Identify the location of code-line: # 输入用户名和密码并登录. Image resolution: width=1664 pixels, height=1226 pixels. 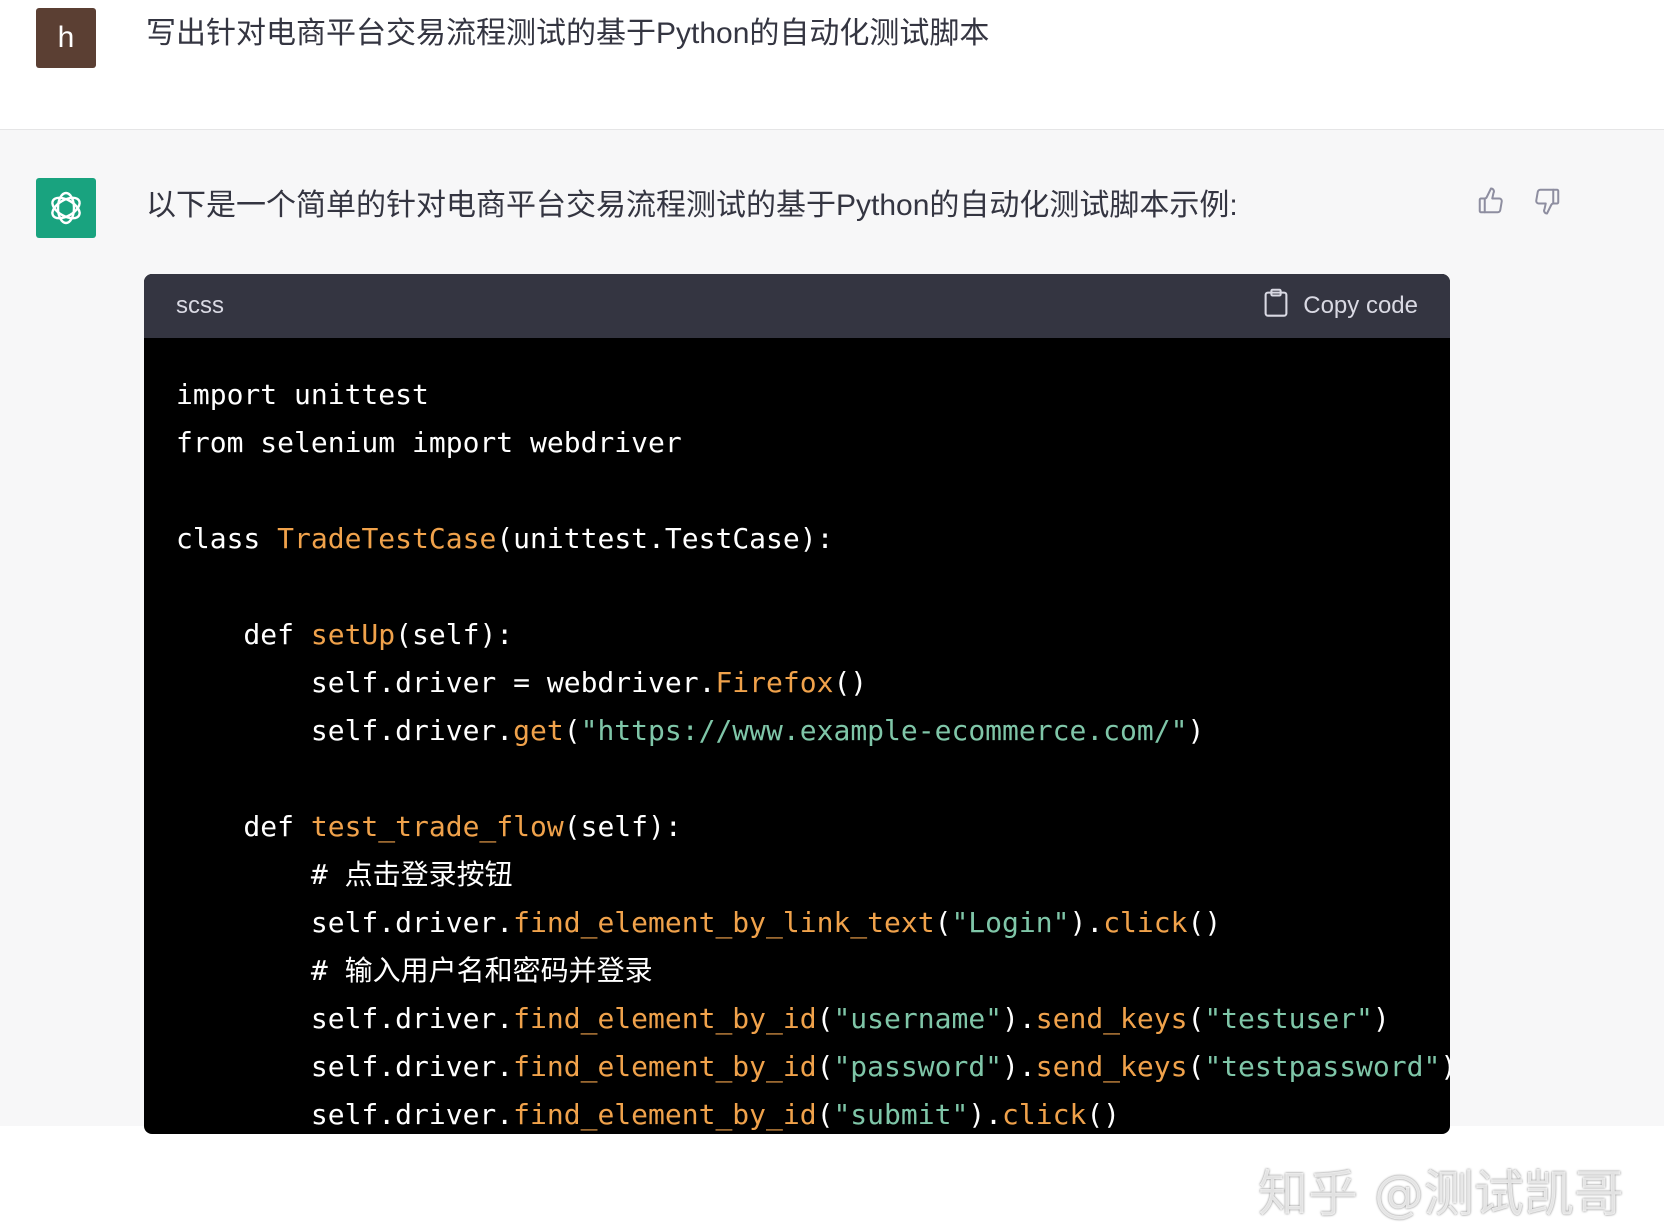
(813, 971).